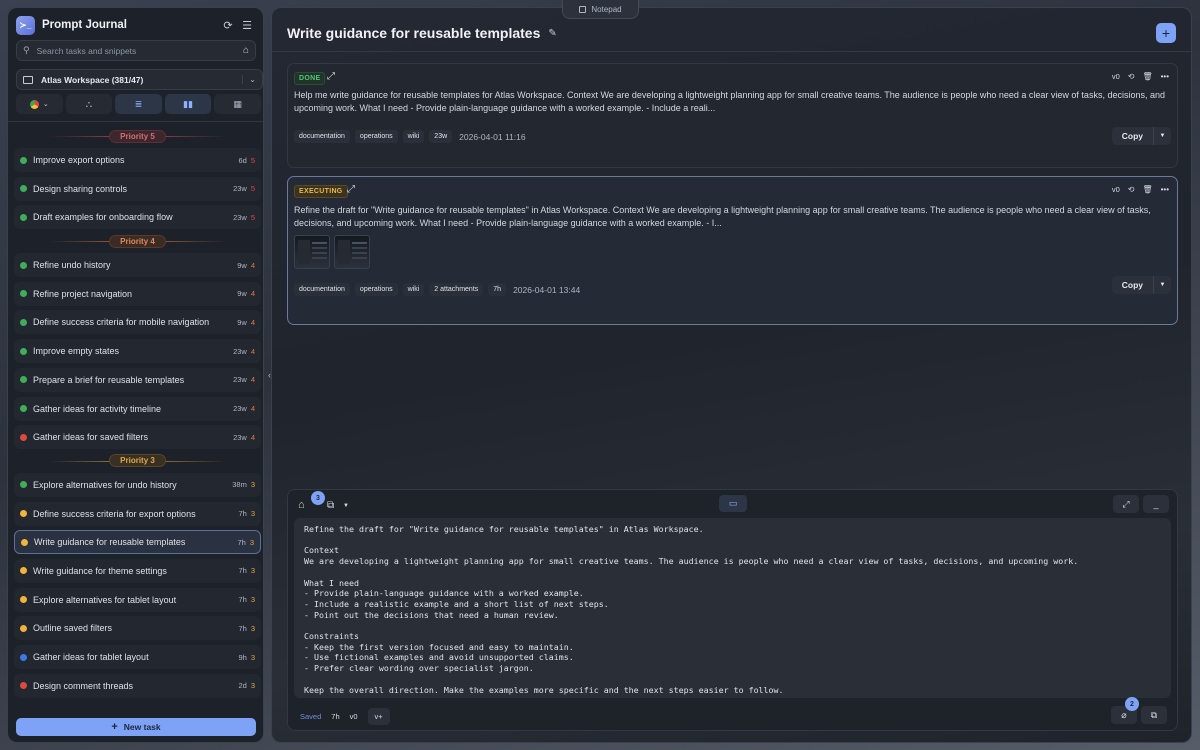 The height and width of the screenshot is (750, 1200). What do you see at coordinates (89, 104) in the screenshot?
I see `tree-view-button: ⛬` at bounding box center [89, 104].